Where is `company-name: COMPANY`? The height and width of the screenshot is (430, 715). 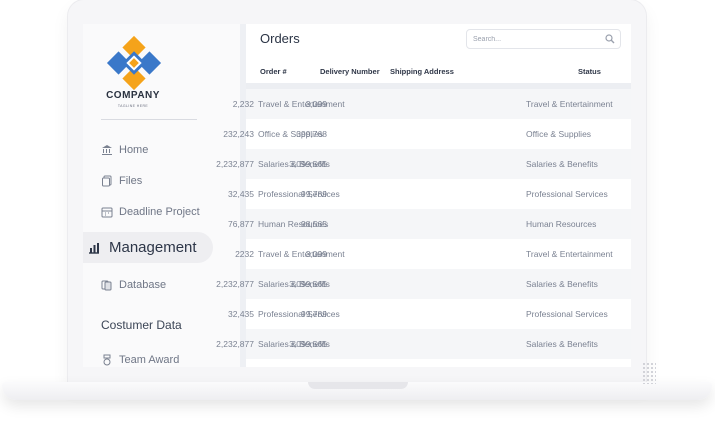 company-name: COMPANY is located at coordinates (133, 95).